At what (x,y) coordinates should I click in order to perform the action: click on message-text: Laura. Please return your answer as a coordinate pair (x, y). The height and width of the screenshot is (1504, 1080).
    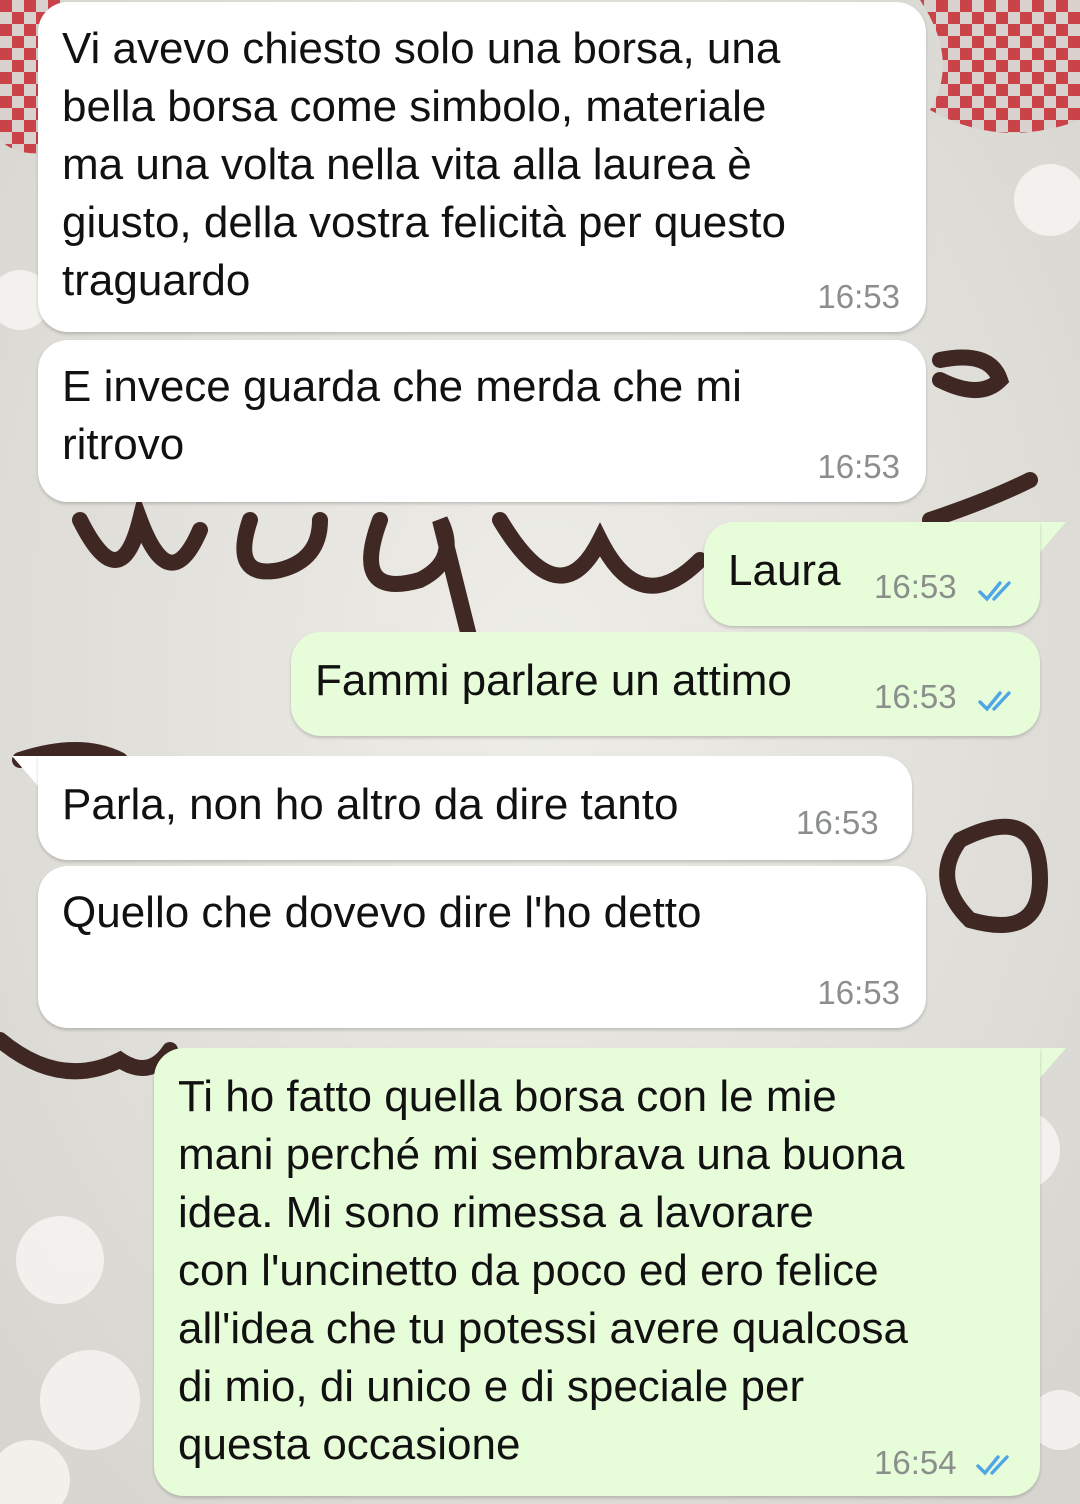
    Looking at the image, I should click on (784, 570).